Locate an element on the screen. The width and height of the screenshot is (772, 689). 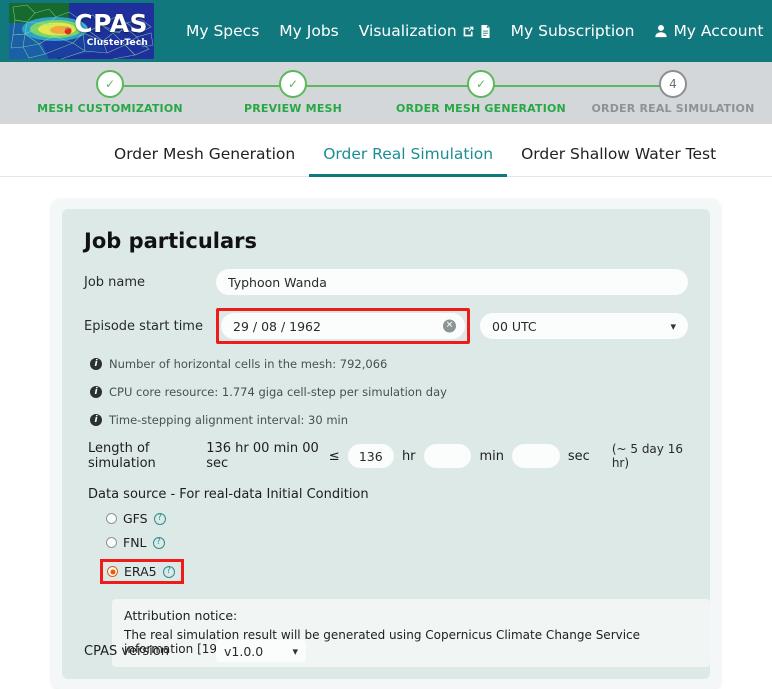
person-icon is located at coordinates (661, 31).